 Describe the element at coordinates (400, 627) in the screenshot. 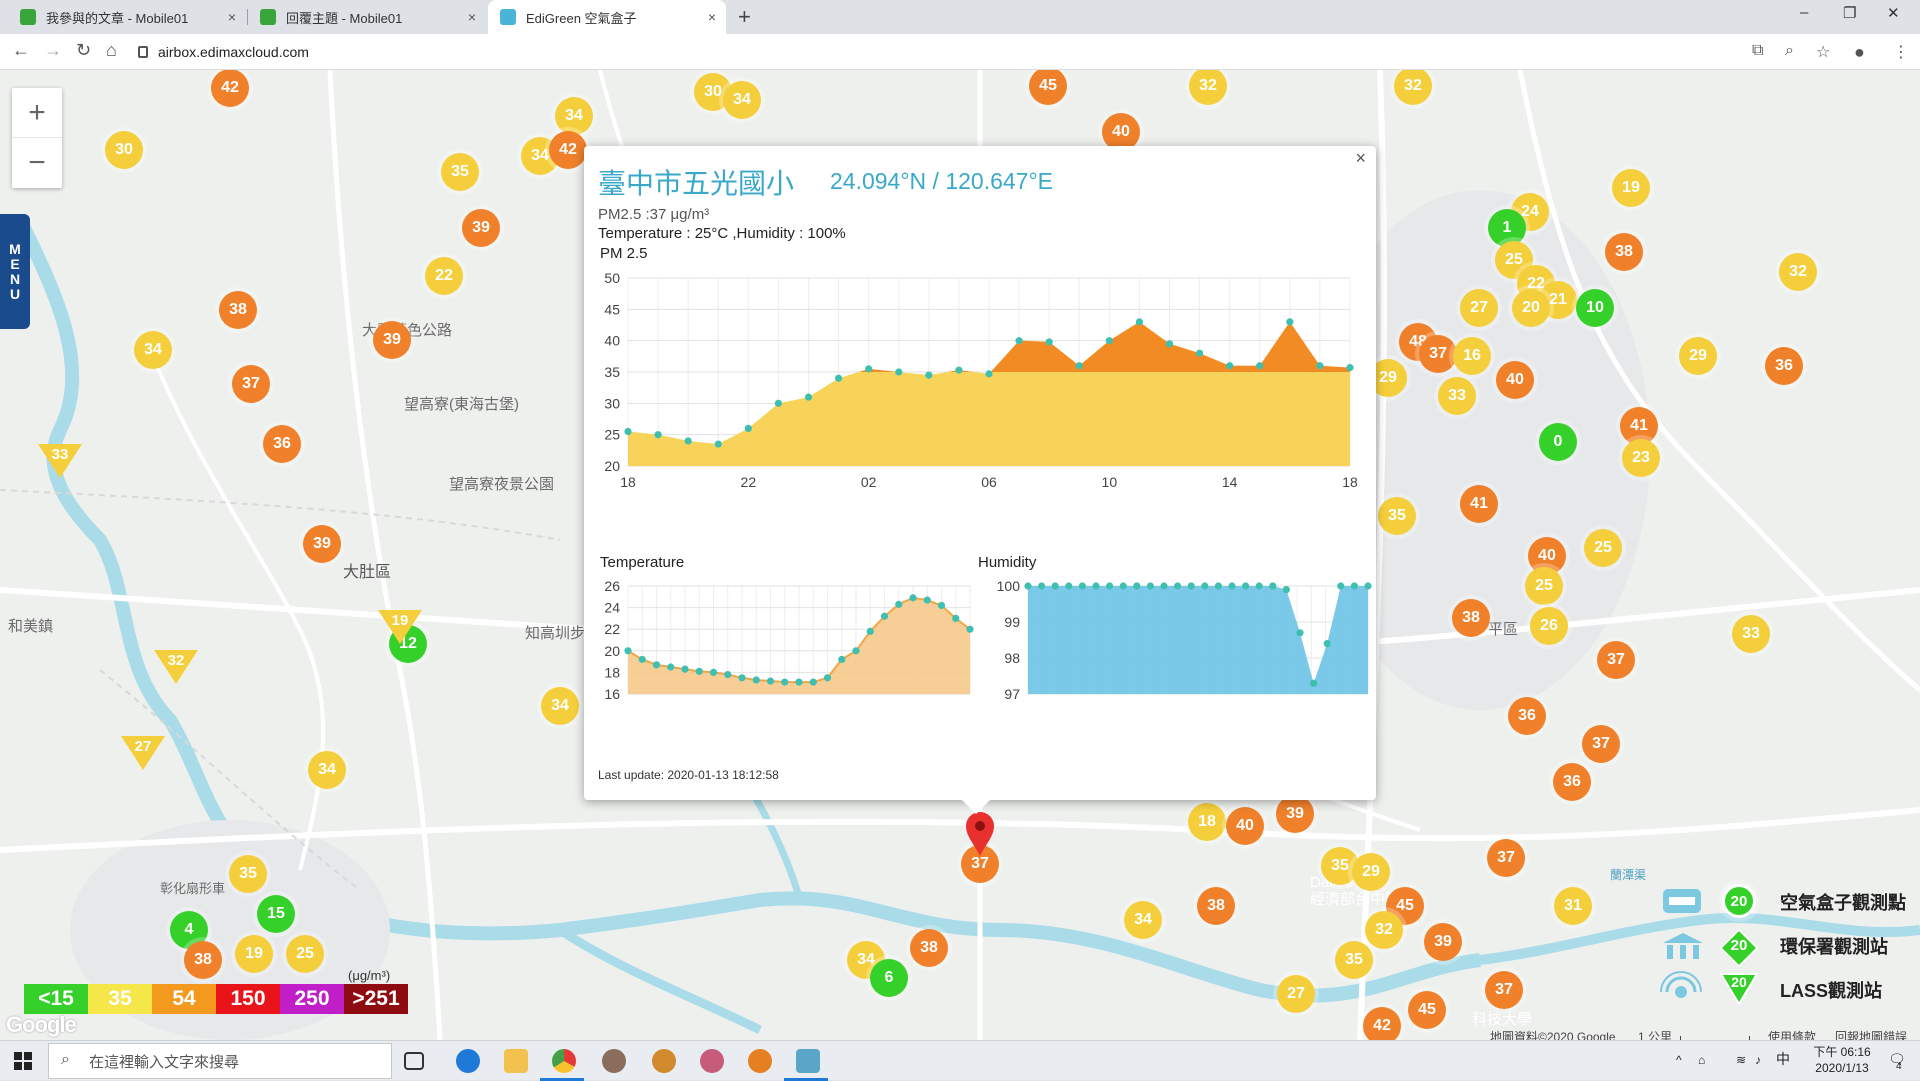

I see `lass-marker: 19` at that location.